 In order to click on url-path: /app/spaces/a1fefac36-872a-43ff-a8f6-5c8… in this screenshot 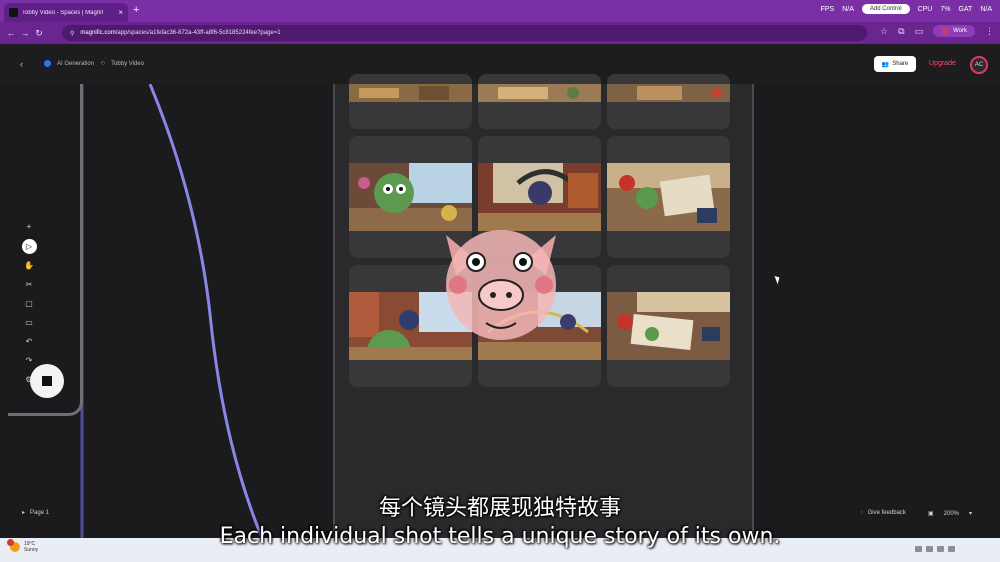, I will do `click(198, 33)`.